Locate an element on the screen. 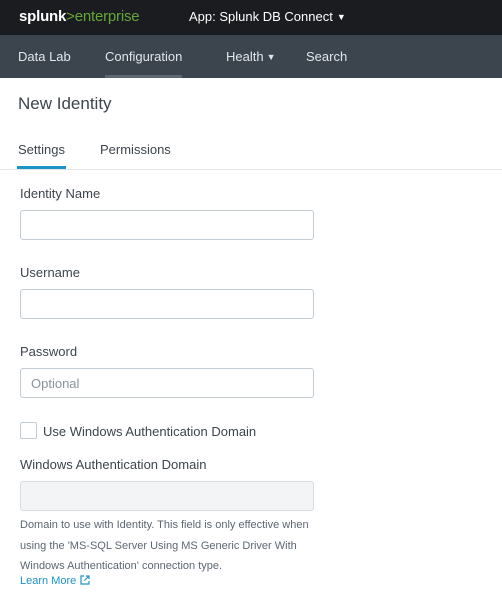 This screenshot has height=613, width=502. nav-item-label: Data Lab is located at coordinates (44, 56).